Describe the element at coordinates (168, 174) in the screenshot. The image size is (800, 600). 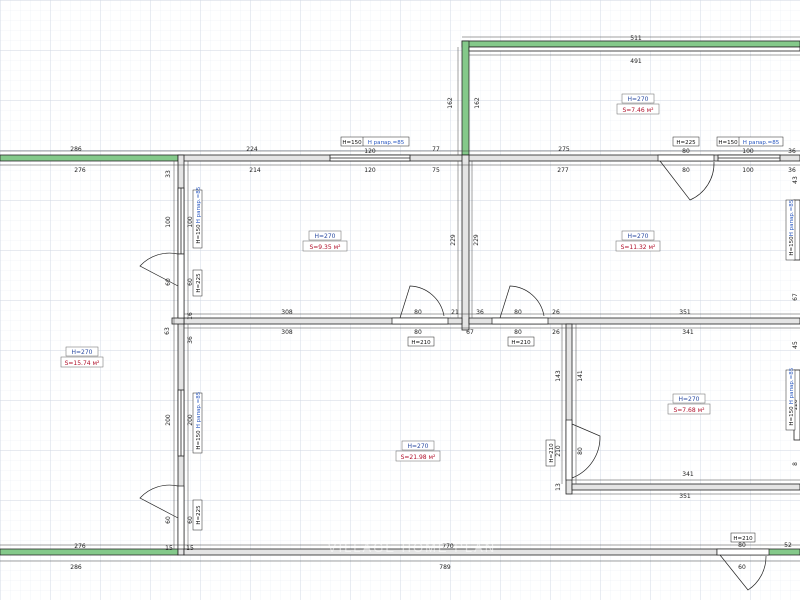
I see `dim-label: 33` at that location.